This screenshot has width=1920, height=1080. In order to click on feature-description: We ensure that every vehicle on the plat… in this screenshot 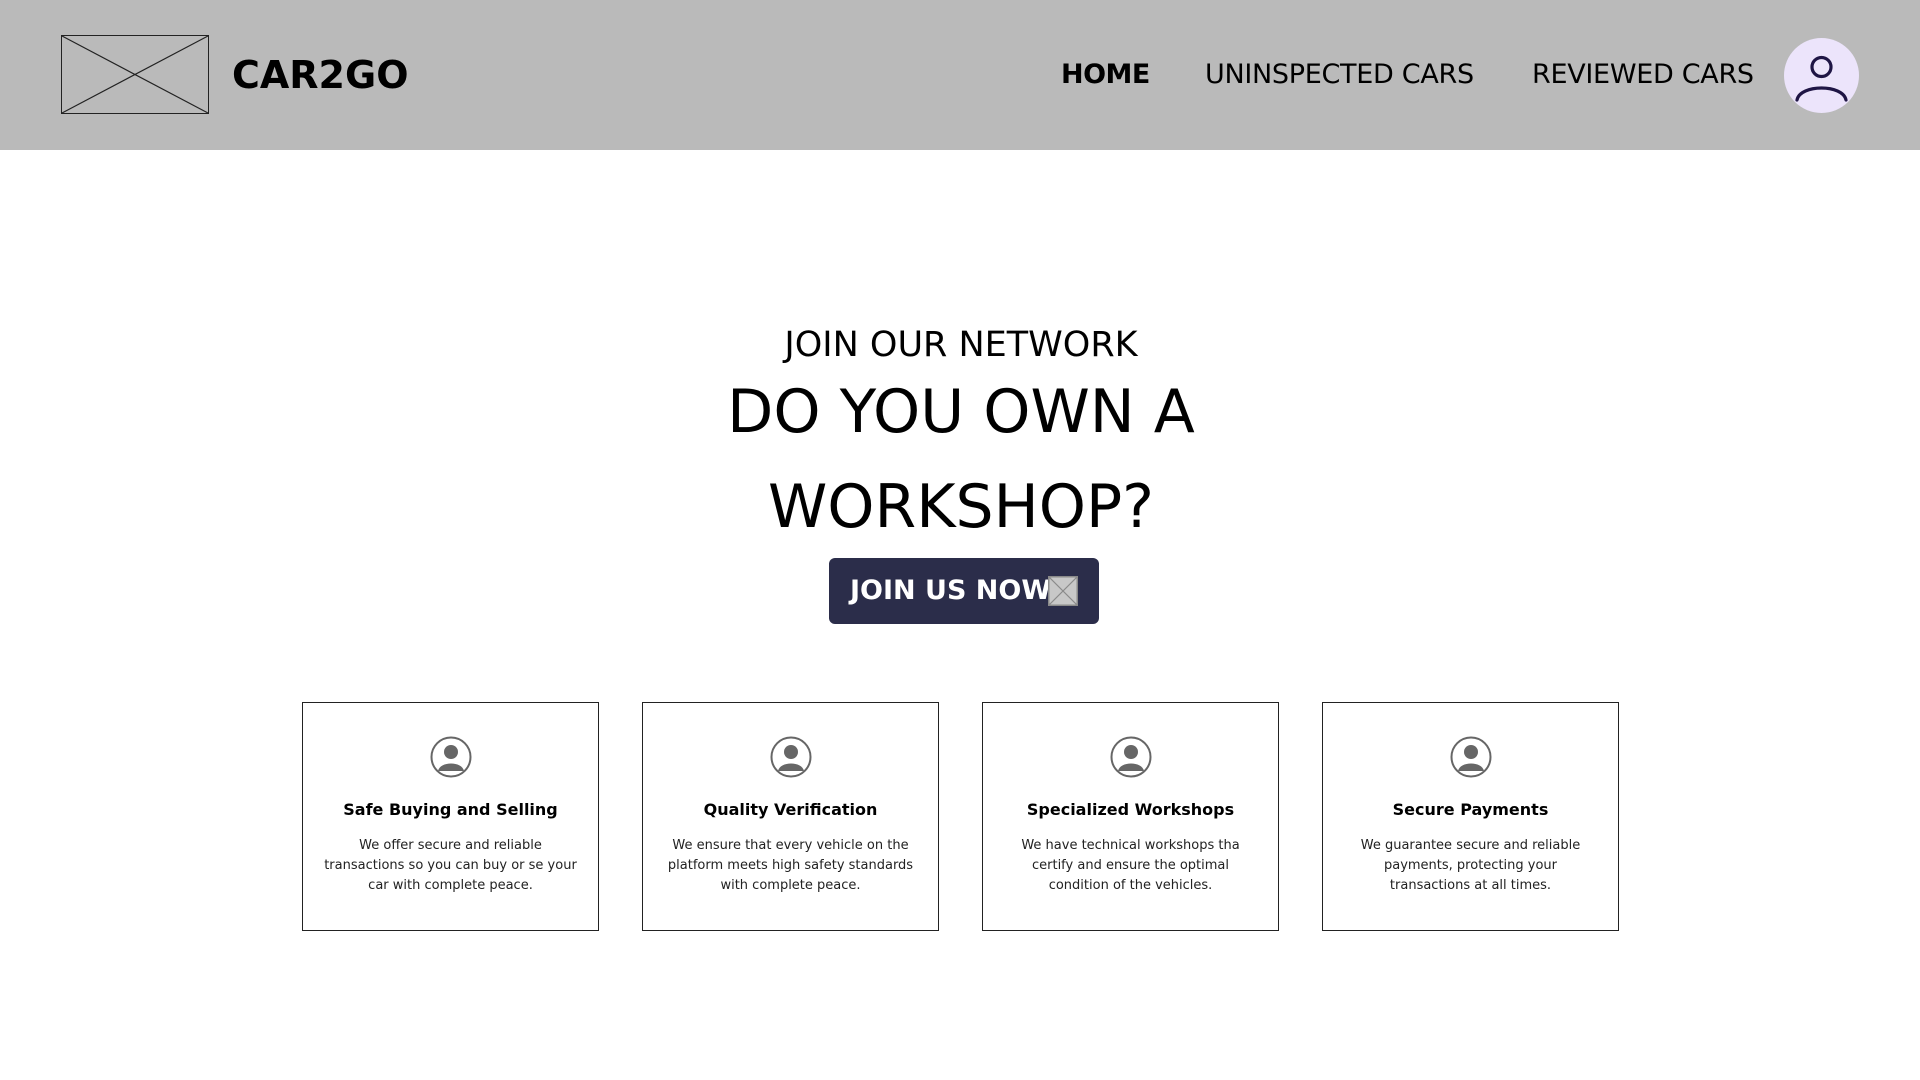, I will do `click(790, 865)`.